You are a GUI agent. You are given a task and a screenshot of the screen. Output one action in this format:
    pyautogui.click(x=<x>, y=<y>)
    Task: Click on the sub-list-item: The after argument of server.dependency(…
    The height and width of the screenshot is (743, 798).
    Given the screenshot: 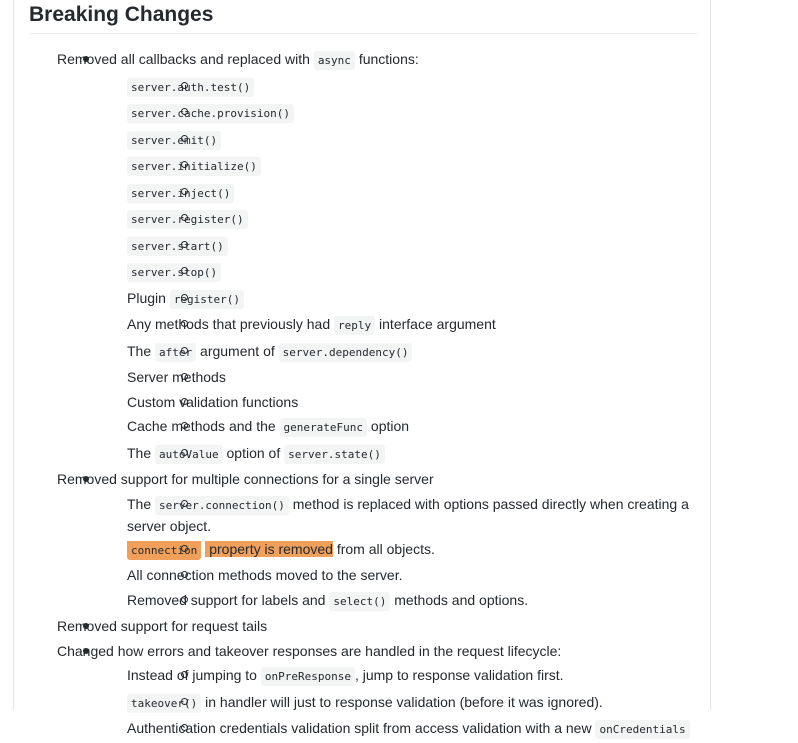 What is the action you would take?
    pyautogui.click(x=380, y=352)
    